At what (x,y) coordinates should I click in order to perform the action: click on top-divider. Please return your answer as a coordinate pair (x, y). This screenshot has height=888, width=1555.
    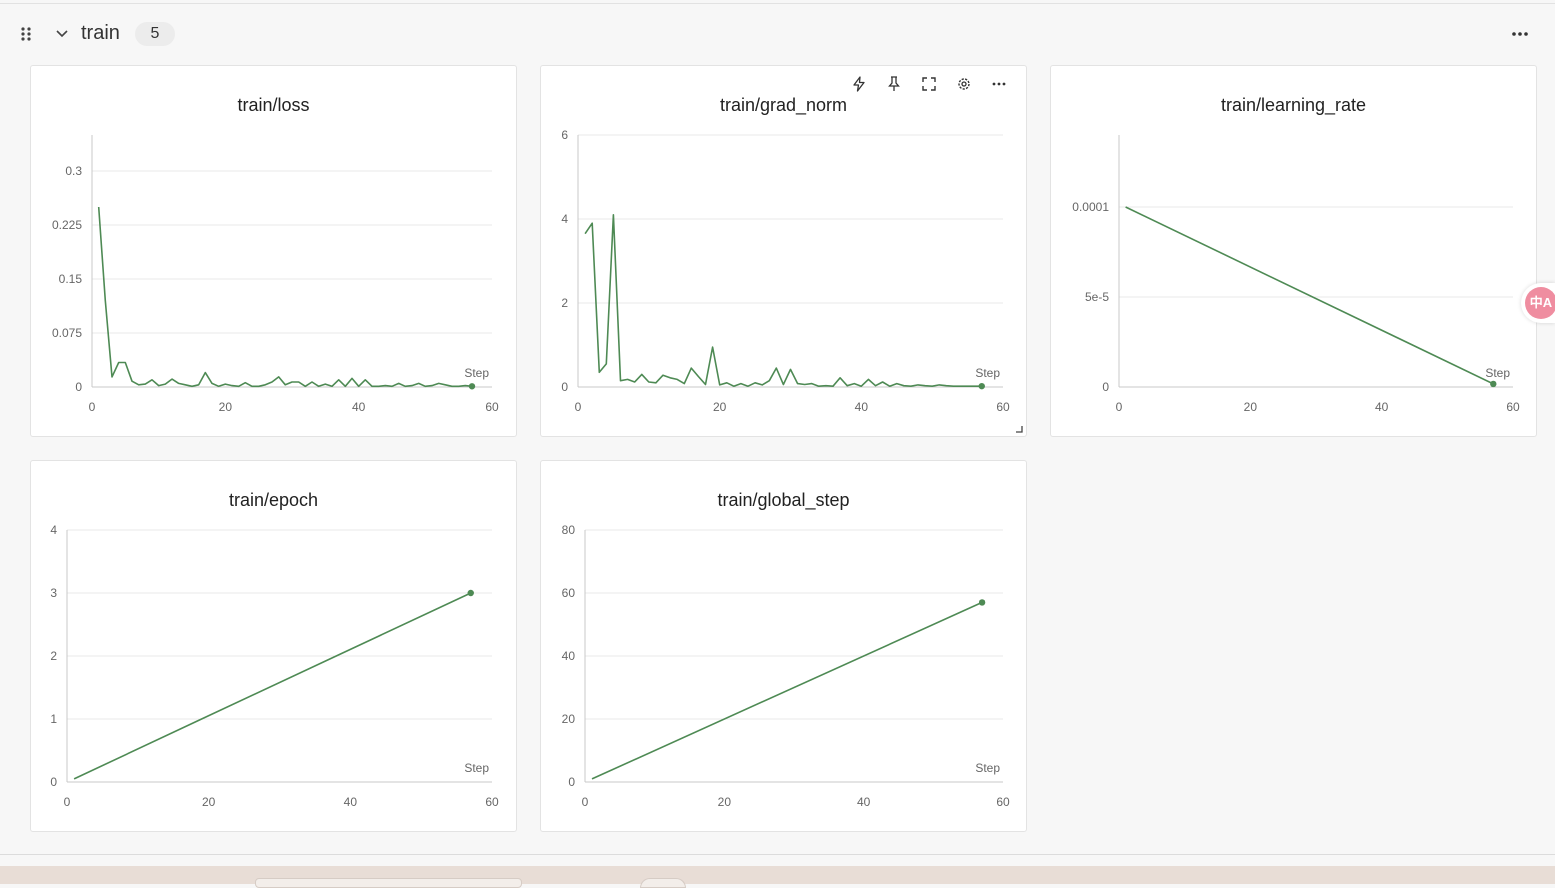
    Looking at the image, I should click on (777, 3).